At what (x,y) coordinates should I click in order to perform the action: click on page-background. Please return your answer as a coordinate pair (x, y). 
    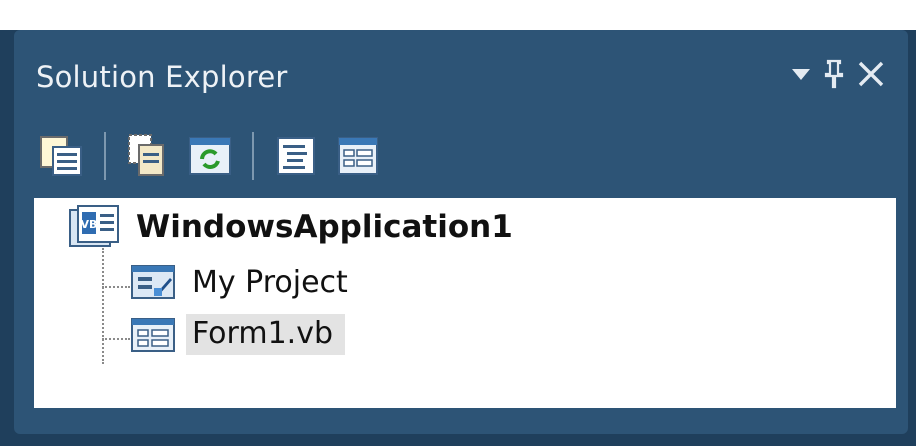
    Looking at the image, I should click on (458, 15).